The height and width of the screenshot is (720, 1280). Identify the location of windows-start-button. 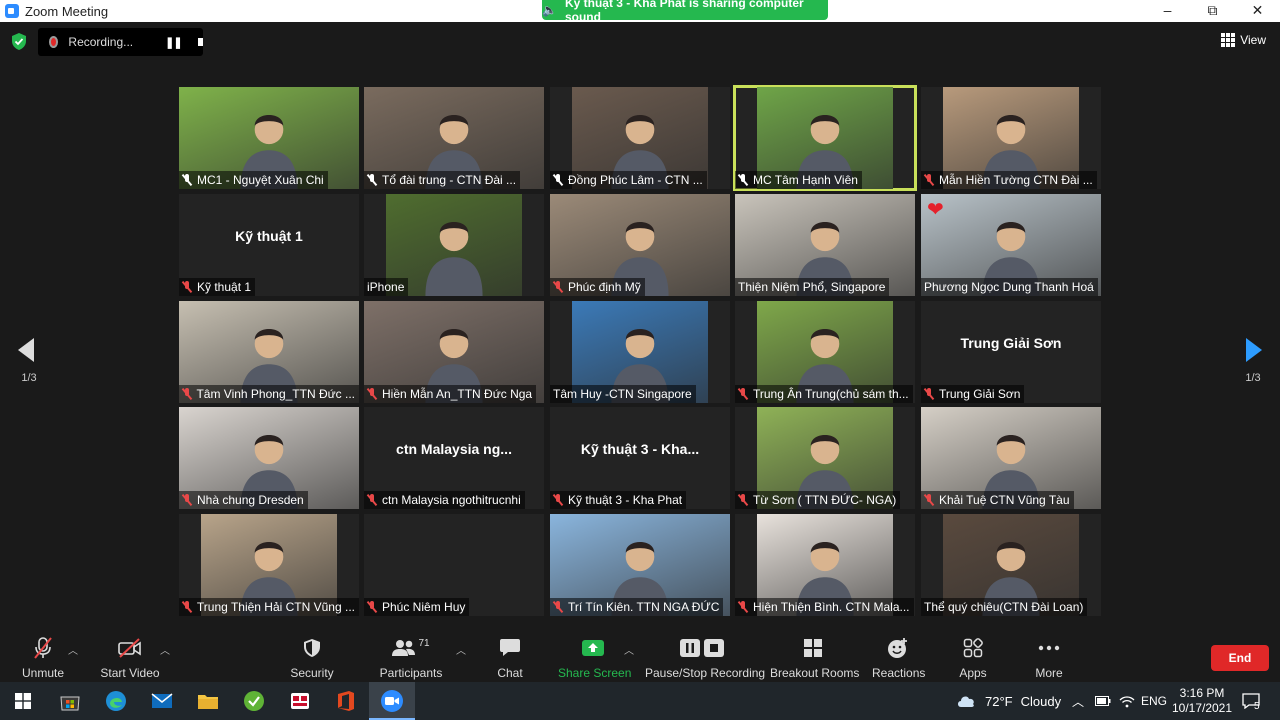
(23, 701).